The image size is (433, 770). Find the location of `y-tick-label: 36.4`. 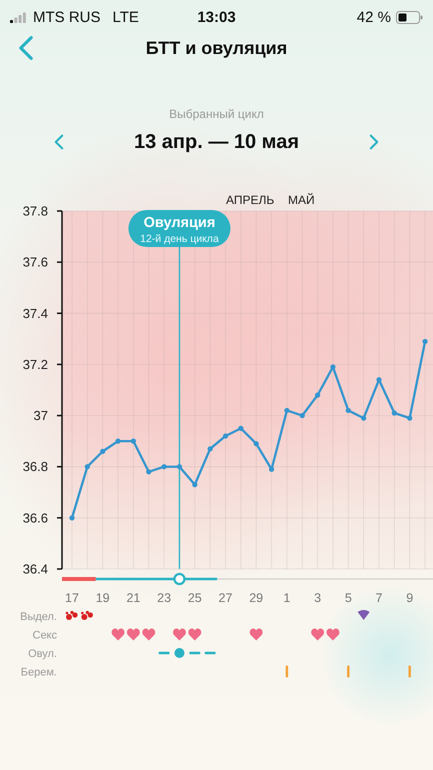

y-tick-label: 36.4 is located at coordinates (35, 569).